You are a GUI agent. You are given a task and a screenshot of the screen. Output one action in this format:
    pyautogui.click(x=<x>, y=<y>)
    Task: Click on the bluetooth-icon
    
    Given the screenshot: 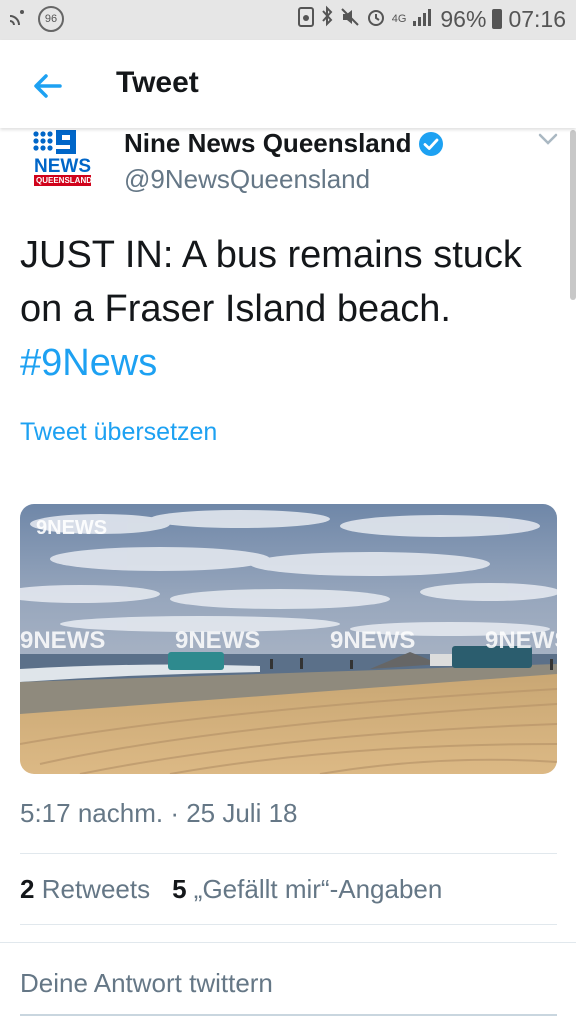 What is the action you would take?
    pyautogui.click(x=327, y=19)
    